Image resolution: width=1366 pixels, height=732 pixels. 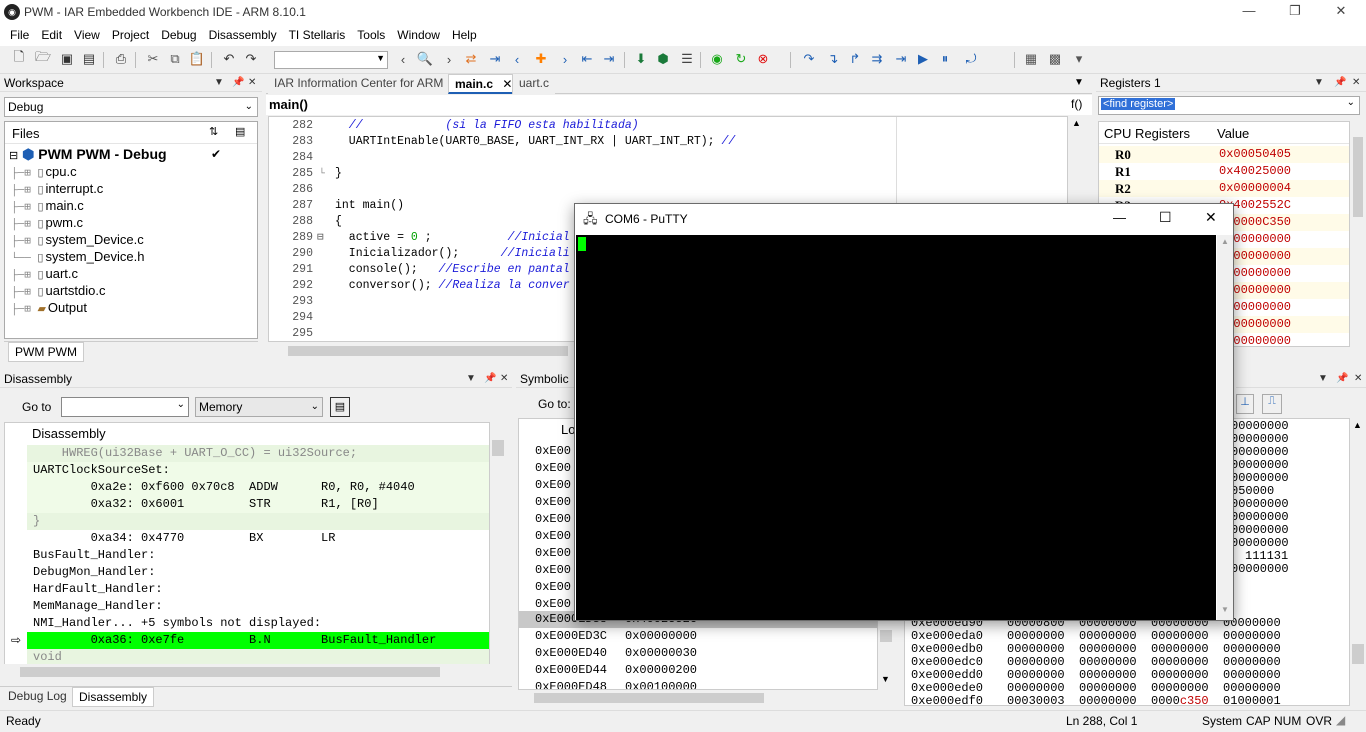 I want to click on putty-vscroll: ▲ ▼, so click(x=1225, y=427).